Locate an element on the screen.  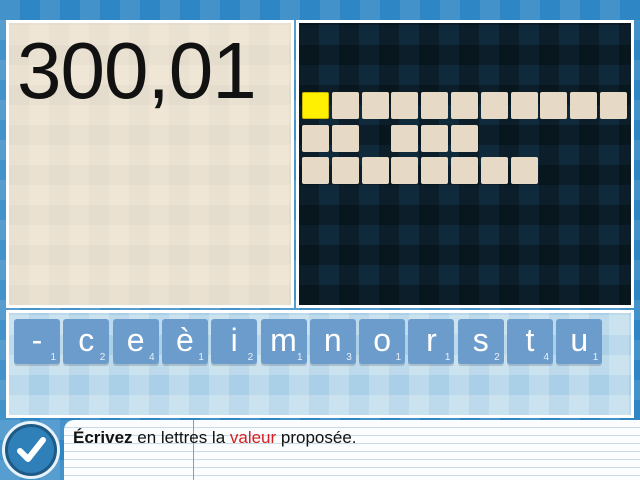
letter-tile: o1 is located at coordinates (382, 341).